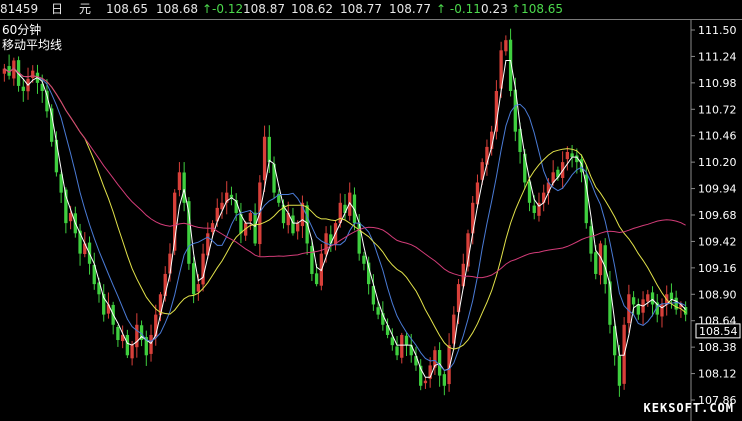 The image size is (742, 421). I want to click on y-tick-label: 110.20, so click(717, 162).